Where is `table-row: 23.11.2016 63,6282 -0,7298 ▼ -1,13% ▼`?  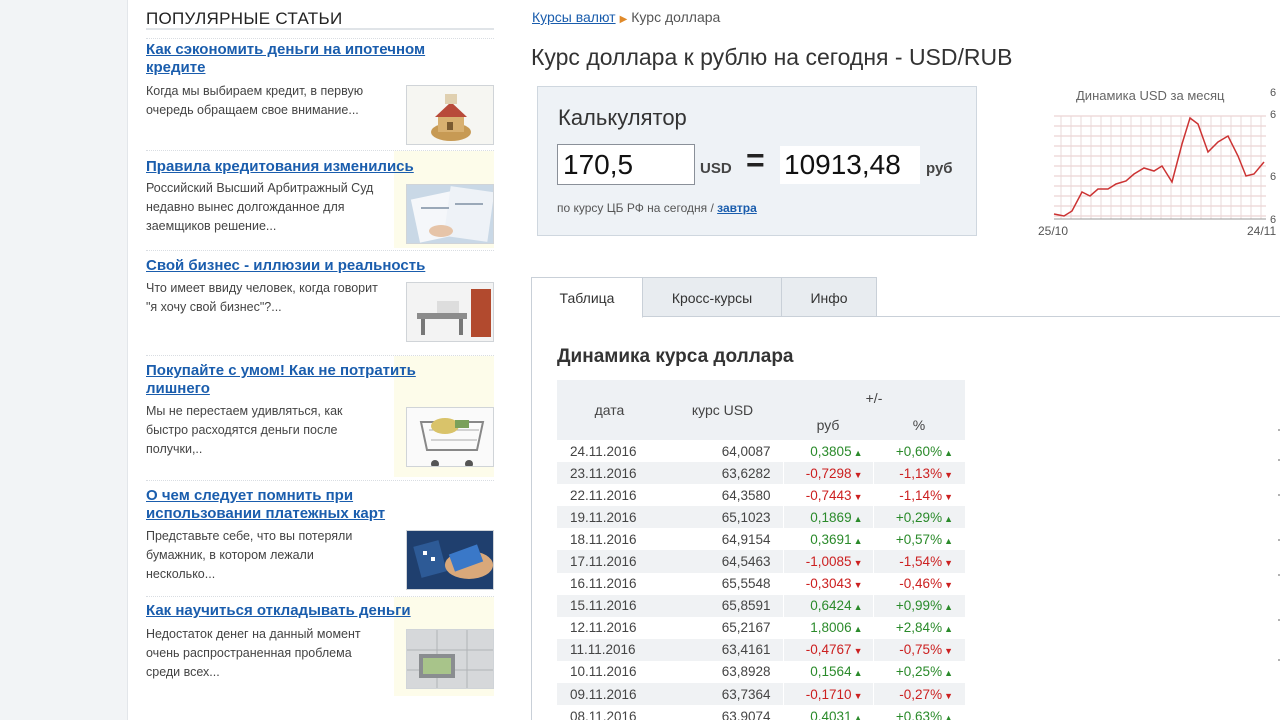
table-row: 23.11.2016 63,6282 -0,7298 ▼ -1,13% ▼ is located at coordinates (761, 473).